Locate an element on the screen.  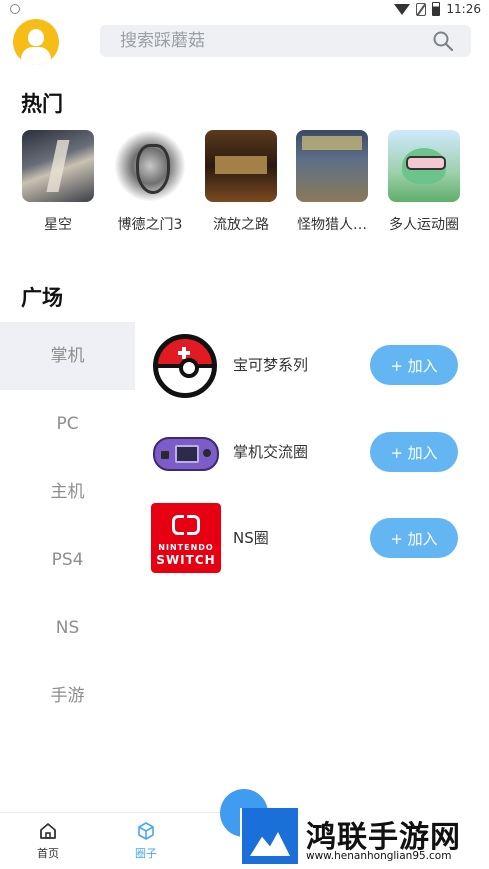
hot-item-path-of-exile: 流放之路 is located at coordinates (241, 182).